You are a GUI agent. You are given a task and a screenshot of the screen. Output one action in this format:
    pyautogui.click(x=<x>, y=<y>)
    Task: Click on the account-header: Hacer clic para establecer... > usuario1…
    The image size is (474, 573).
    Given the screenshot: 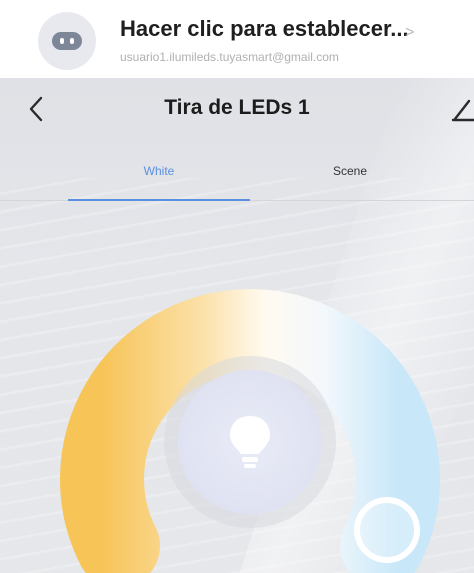 What is the action you would take?
    pyautogui.click(x=237, y=35)
    